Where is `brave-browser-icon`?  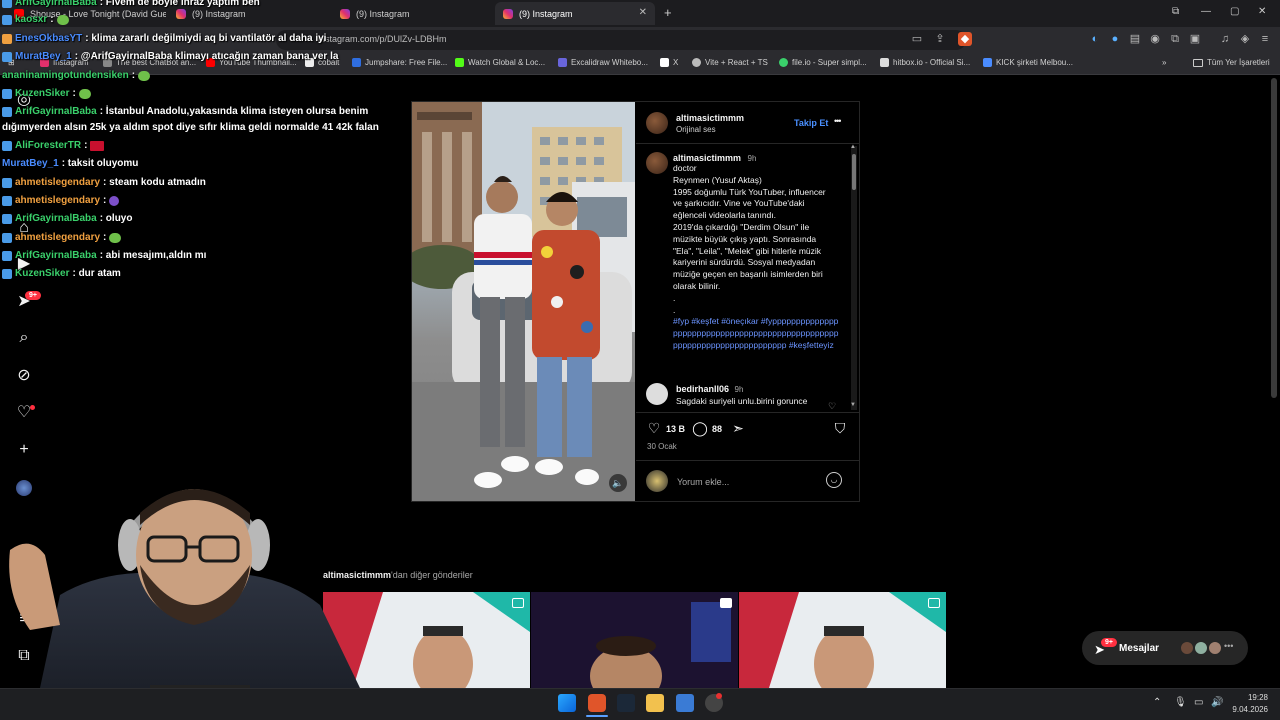
brave-browser-icon is located at coordinates (597, 703).